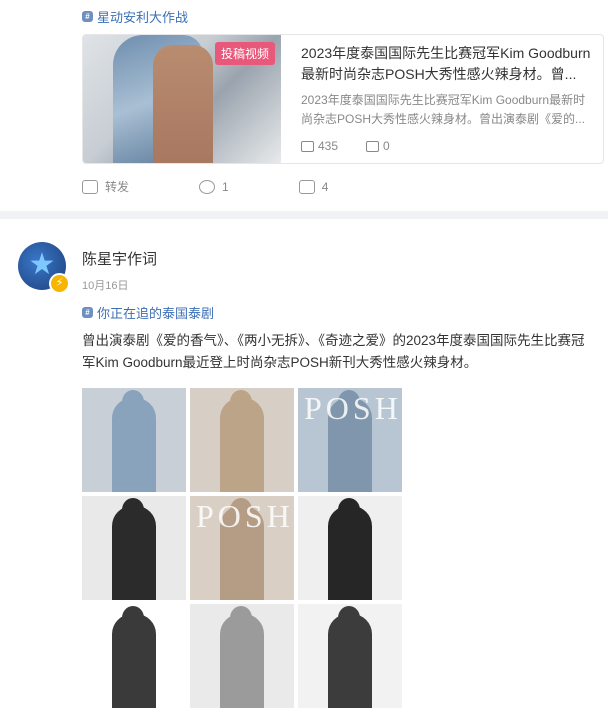  I want to click on like-count: 4, so click(325, 186).